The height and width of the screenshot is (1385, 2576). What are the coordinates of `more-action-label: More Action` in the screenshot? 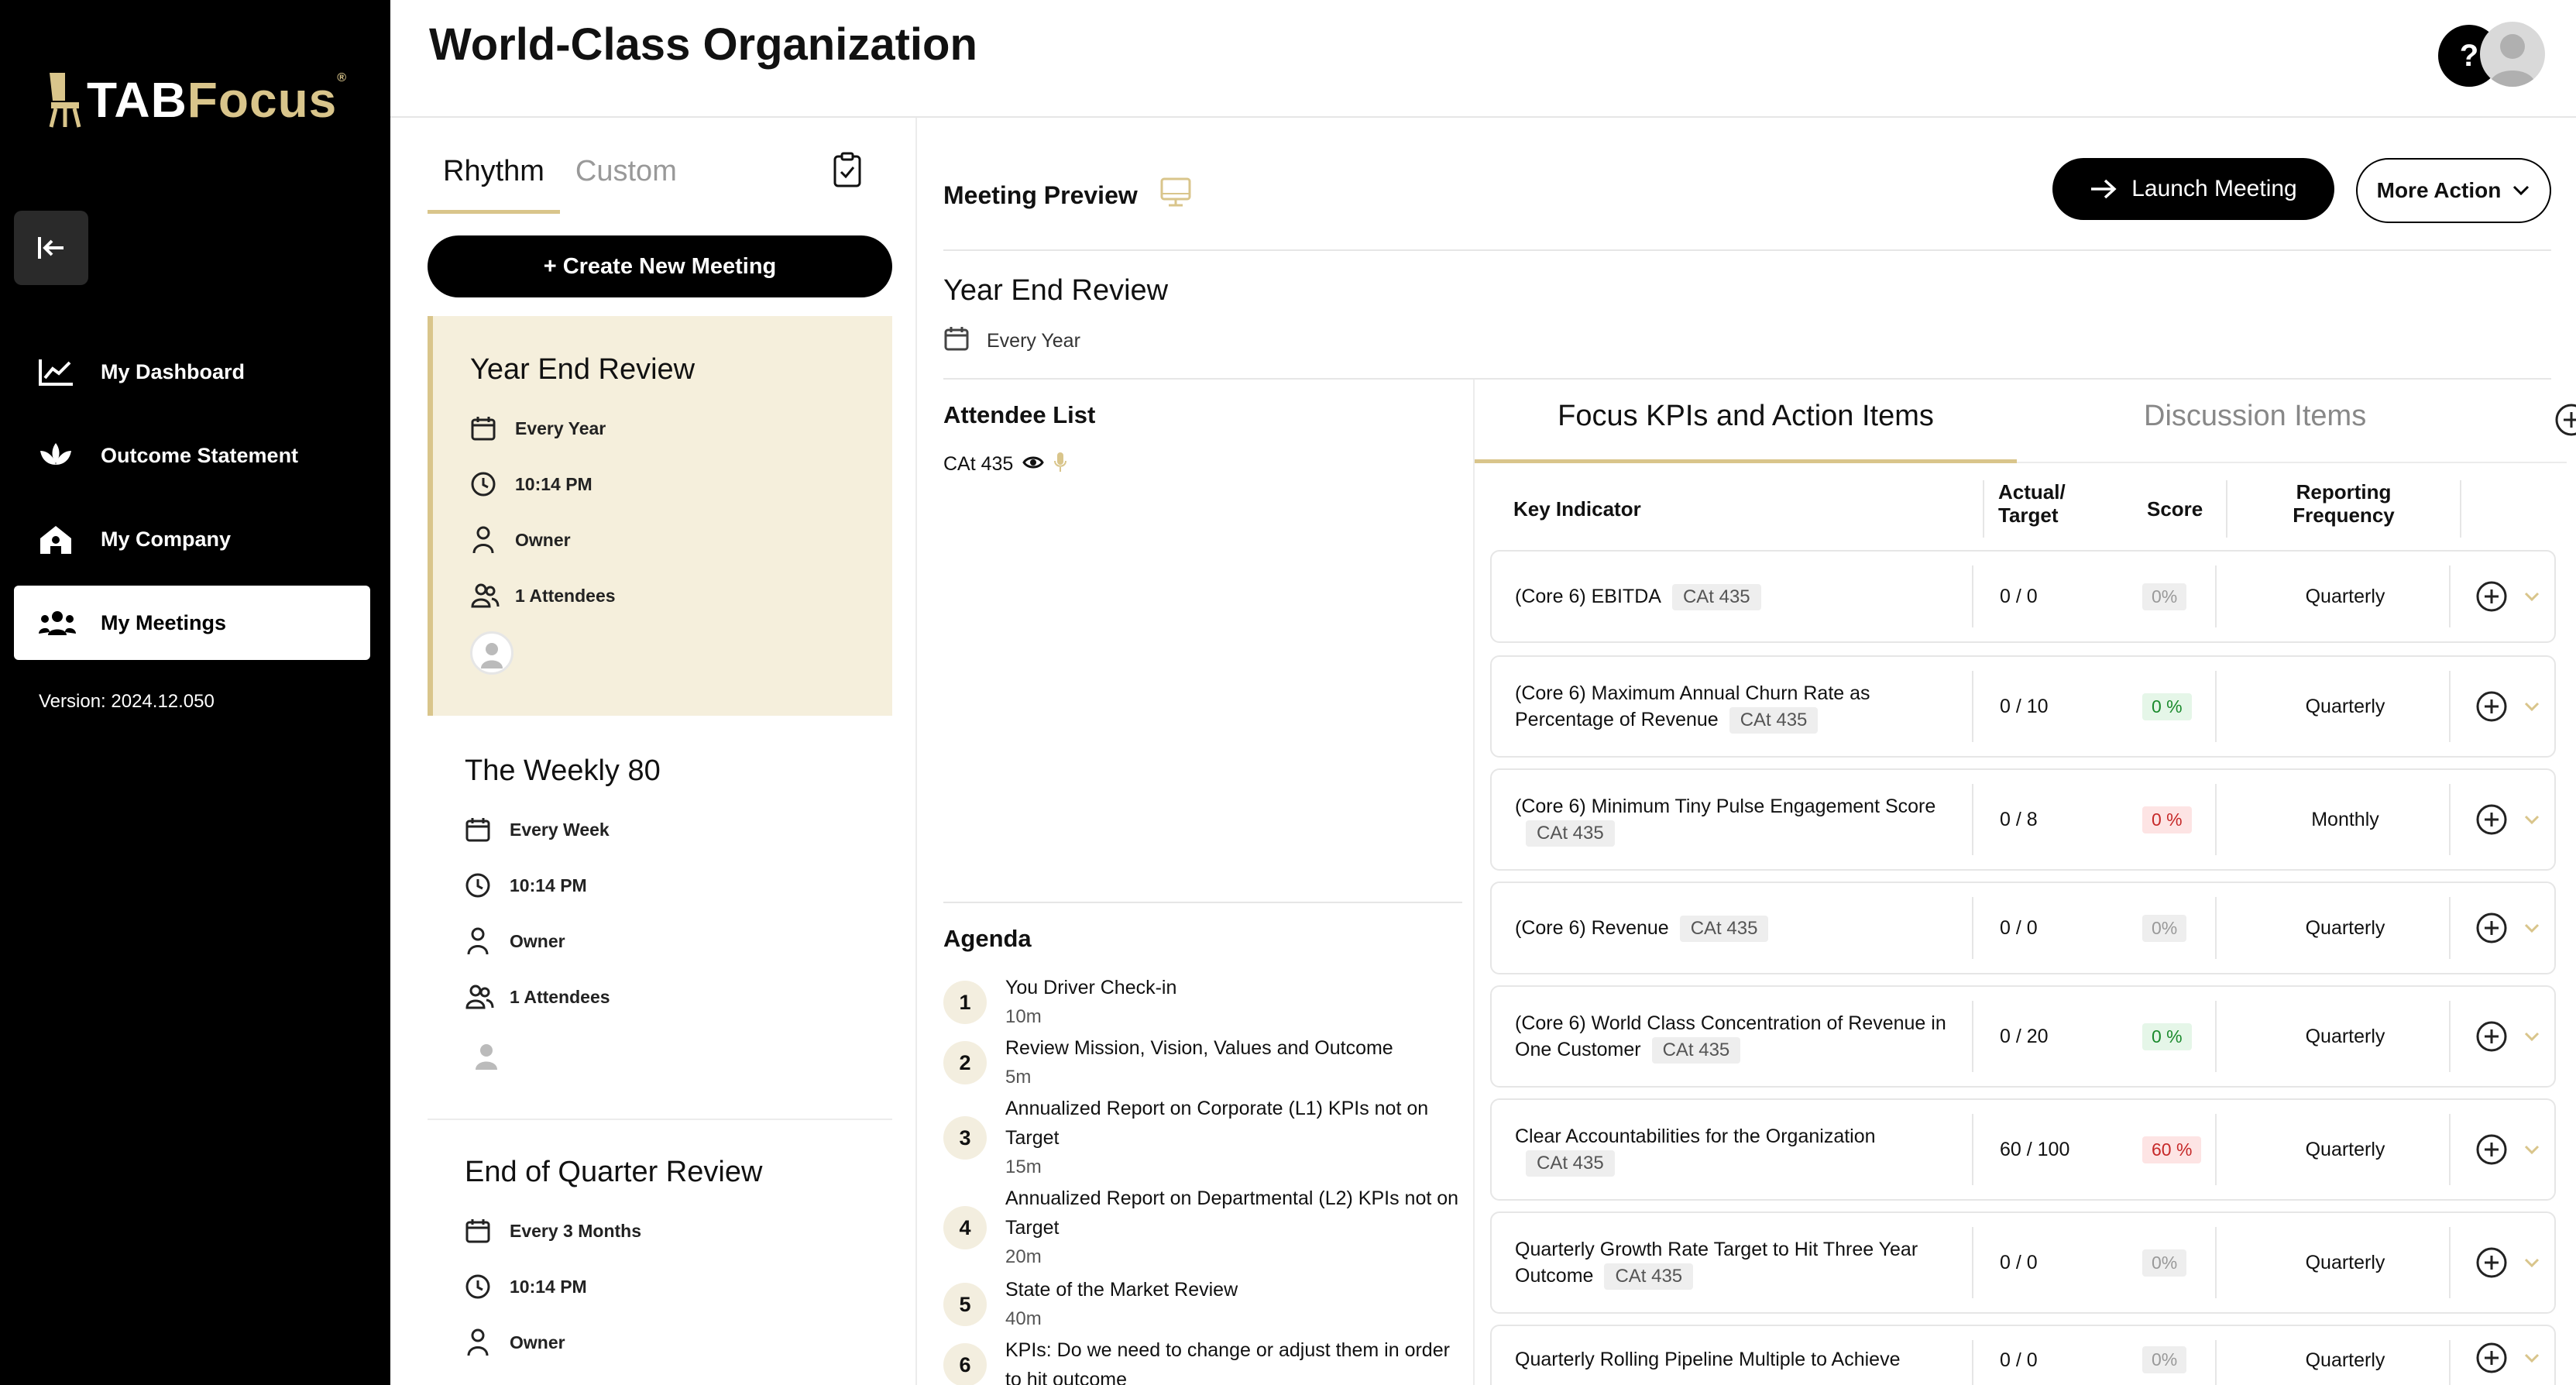 It's located at (2439, 190).